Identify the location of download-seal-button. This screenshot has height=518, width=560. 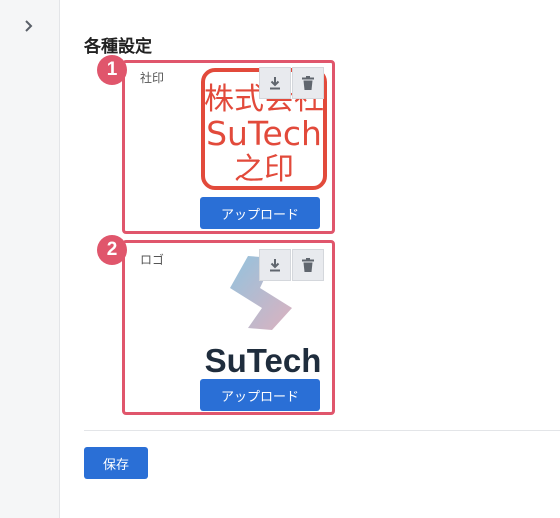
(275, 83).